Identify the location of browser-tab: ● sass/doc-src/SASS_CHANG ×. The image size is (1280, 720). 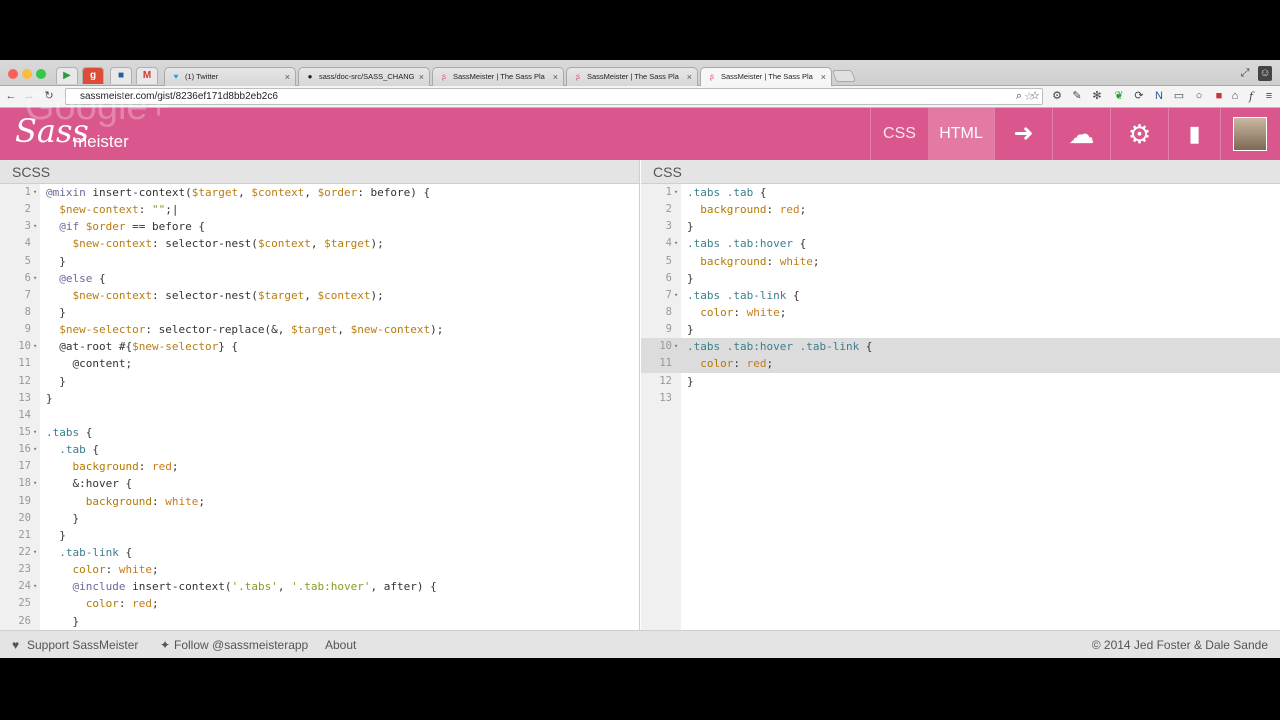
(364, 76).